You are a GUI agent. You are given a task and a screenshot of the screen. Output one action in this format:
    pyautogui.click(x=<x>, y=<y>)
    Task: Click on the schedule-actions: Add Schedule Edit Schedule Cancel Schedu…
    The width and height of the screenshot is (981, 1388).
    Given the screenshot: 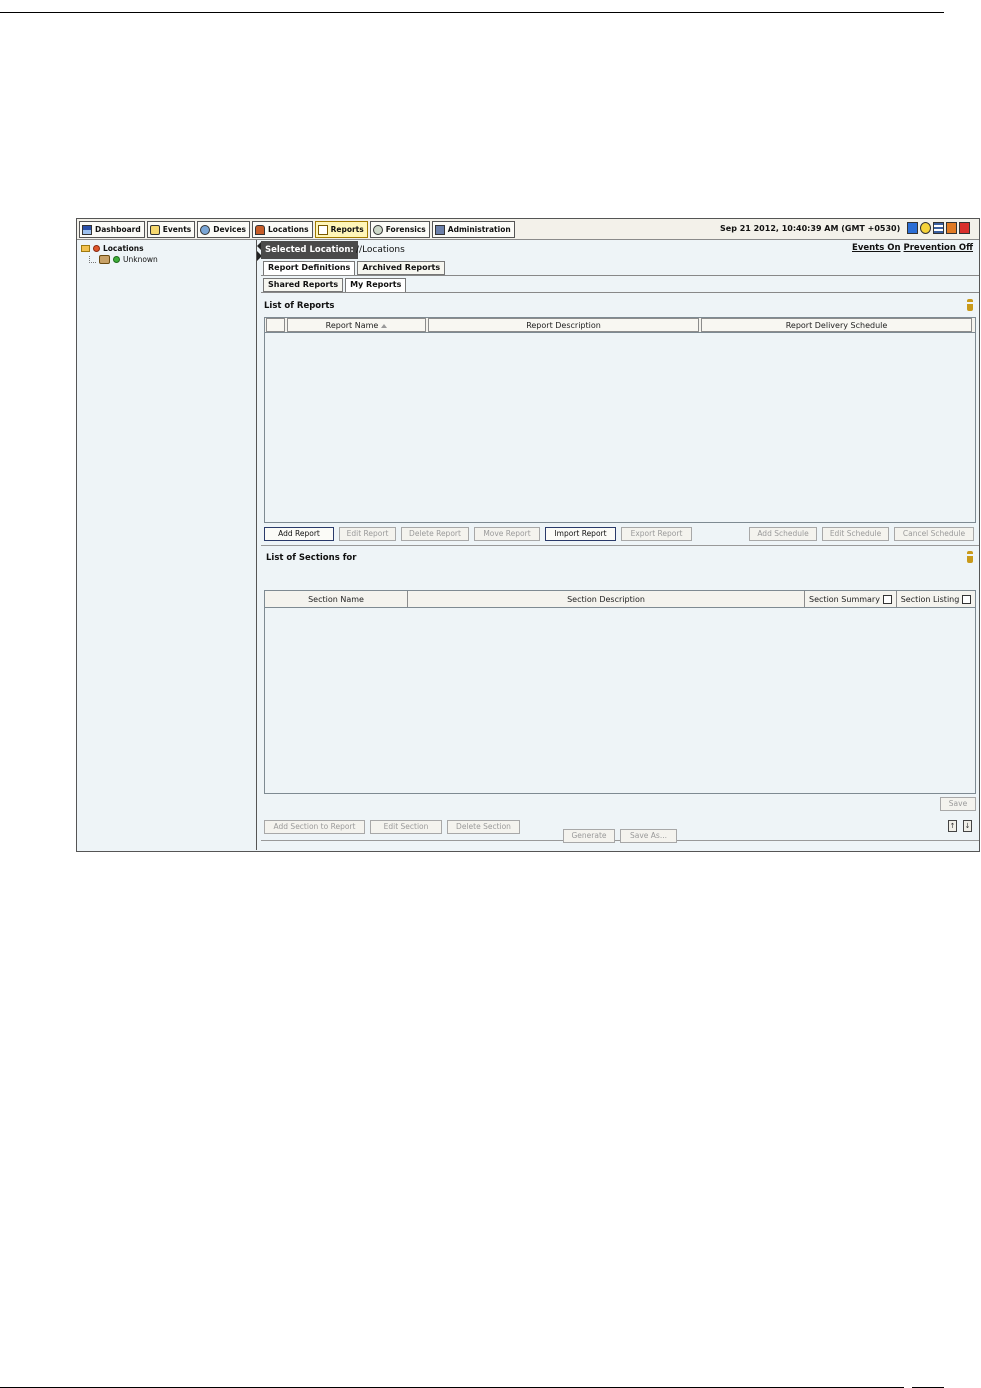 What is the action you would take?
    pyautogui.click(x=861, y=534)
    